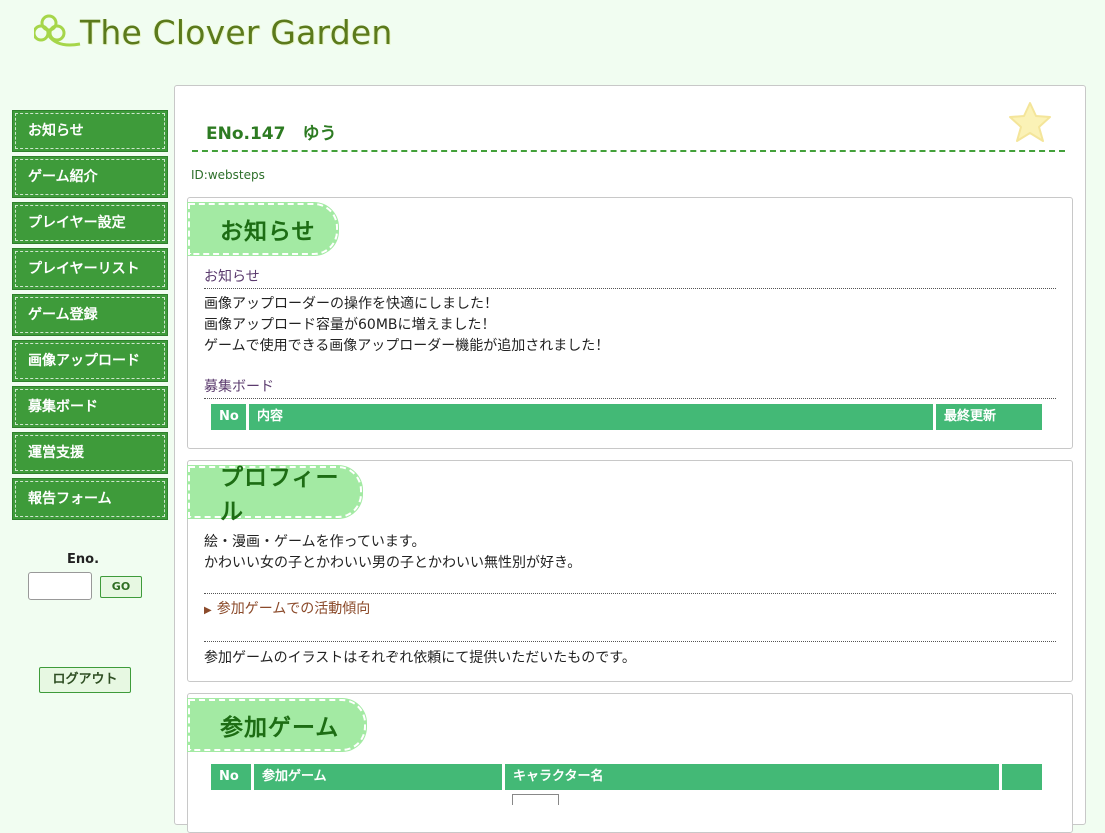  Describe the element at coordinates (90, 453) in the screenshot. I see `nav-item-support: 運営支援` at that location.